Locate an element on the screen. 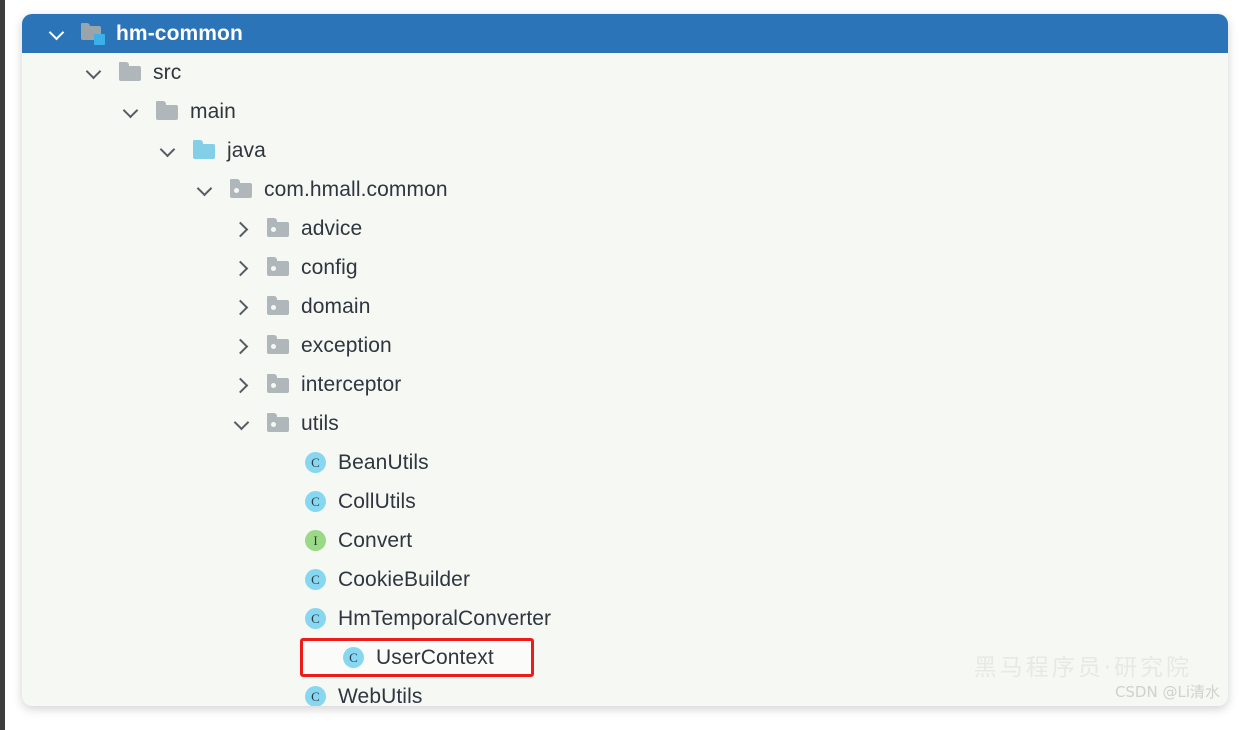 The width and height of the screenshot is (1239, 730). tree-row-domain: domain is located at coordinates (625, 306).